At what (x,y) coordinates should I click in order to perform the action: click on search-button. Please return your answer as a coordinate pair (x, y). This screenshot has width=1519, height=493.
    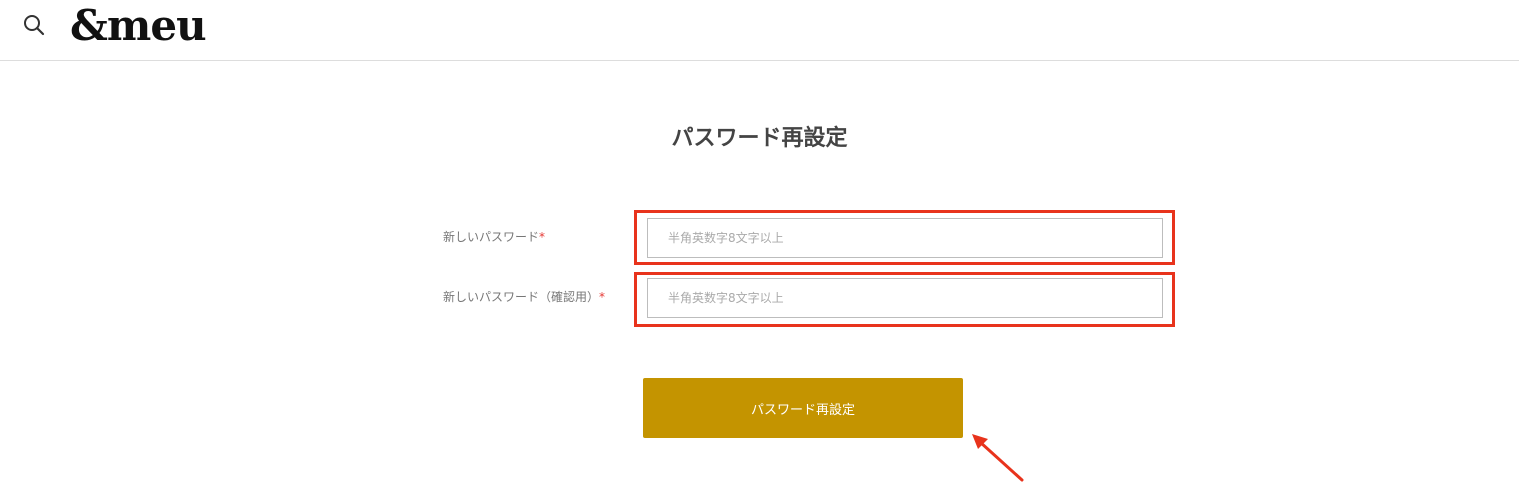
    Looking at the image, I should click on (34, 25).